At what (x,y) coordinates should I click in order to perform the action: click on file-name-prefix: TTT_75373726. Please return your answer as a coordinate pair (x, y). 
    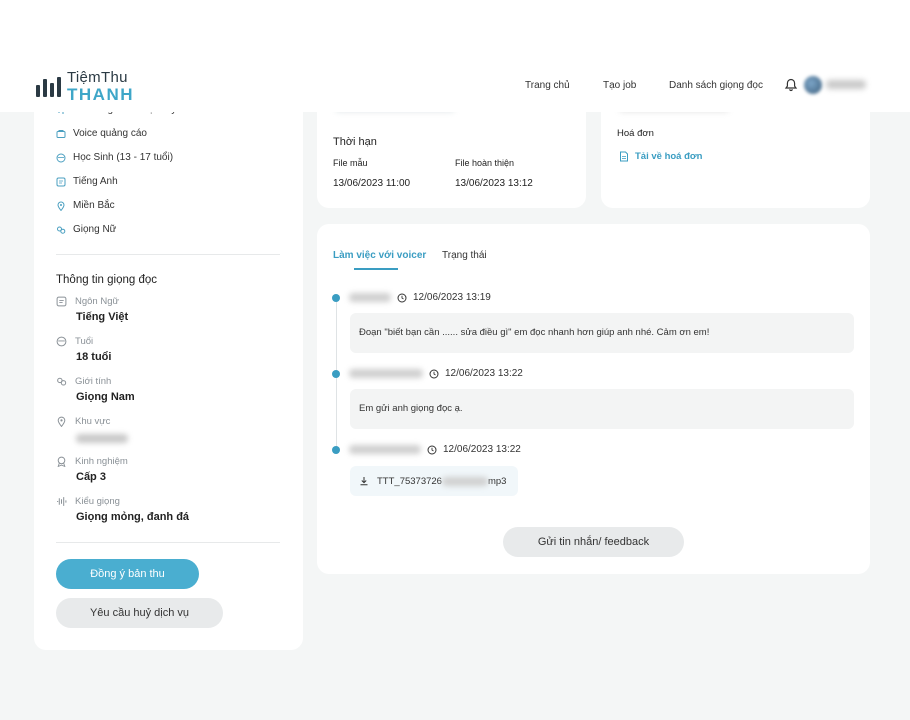
    Looking at the image, I should click on (409, 481).